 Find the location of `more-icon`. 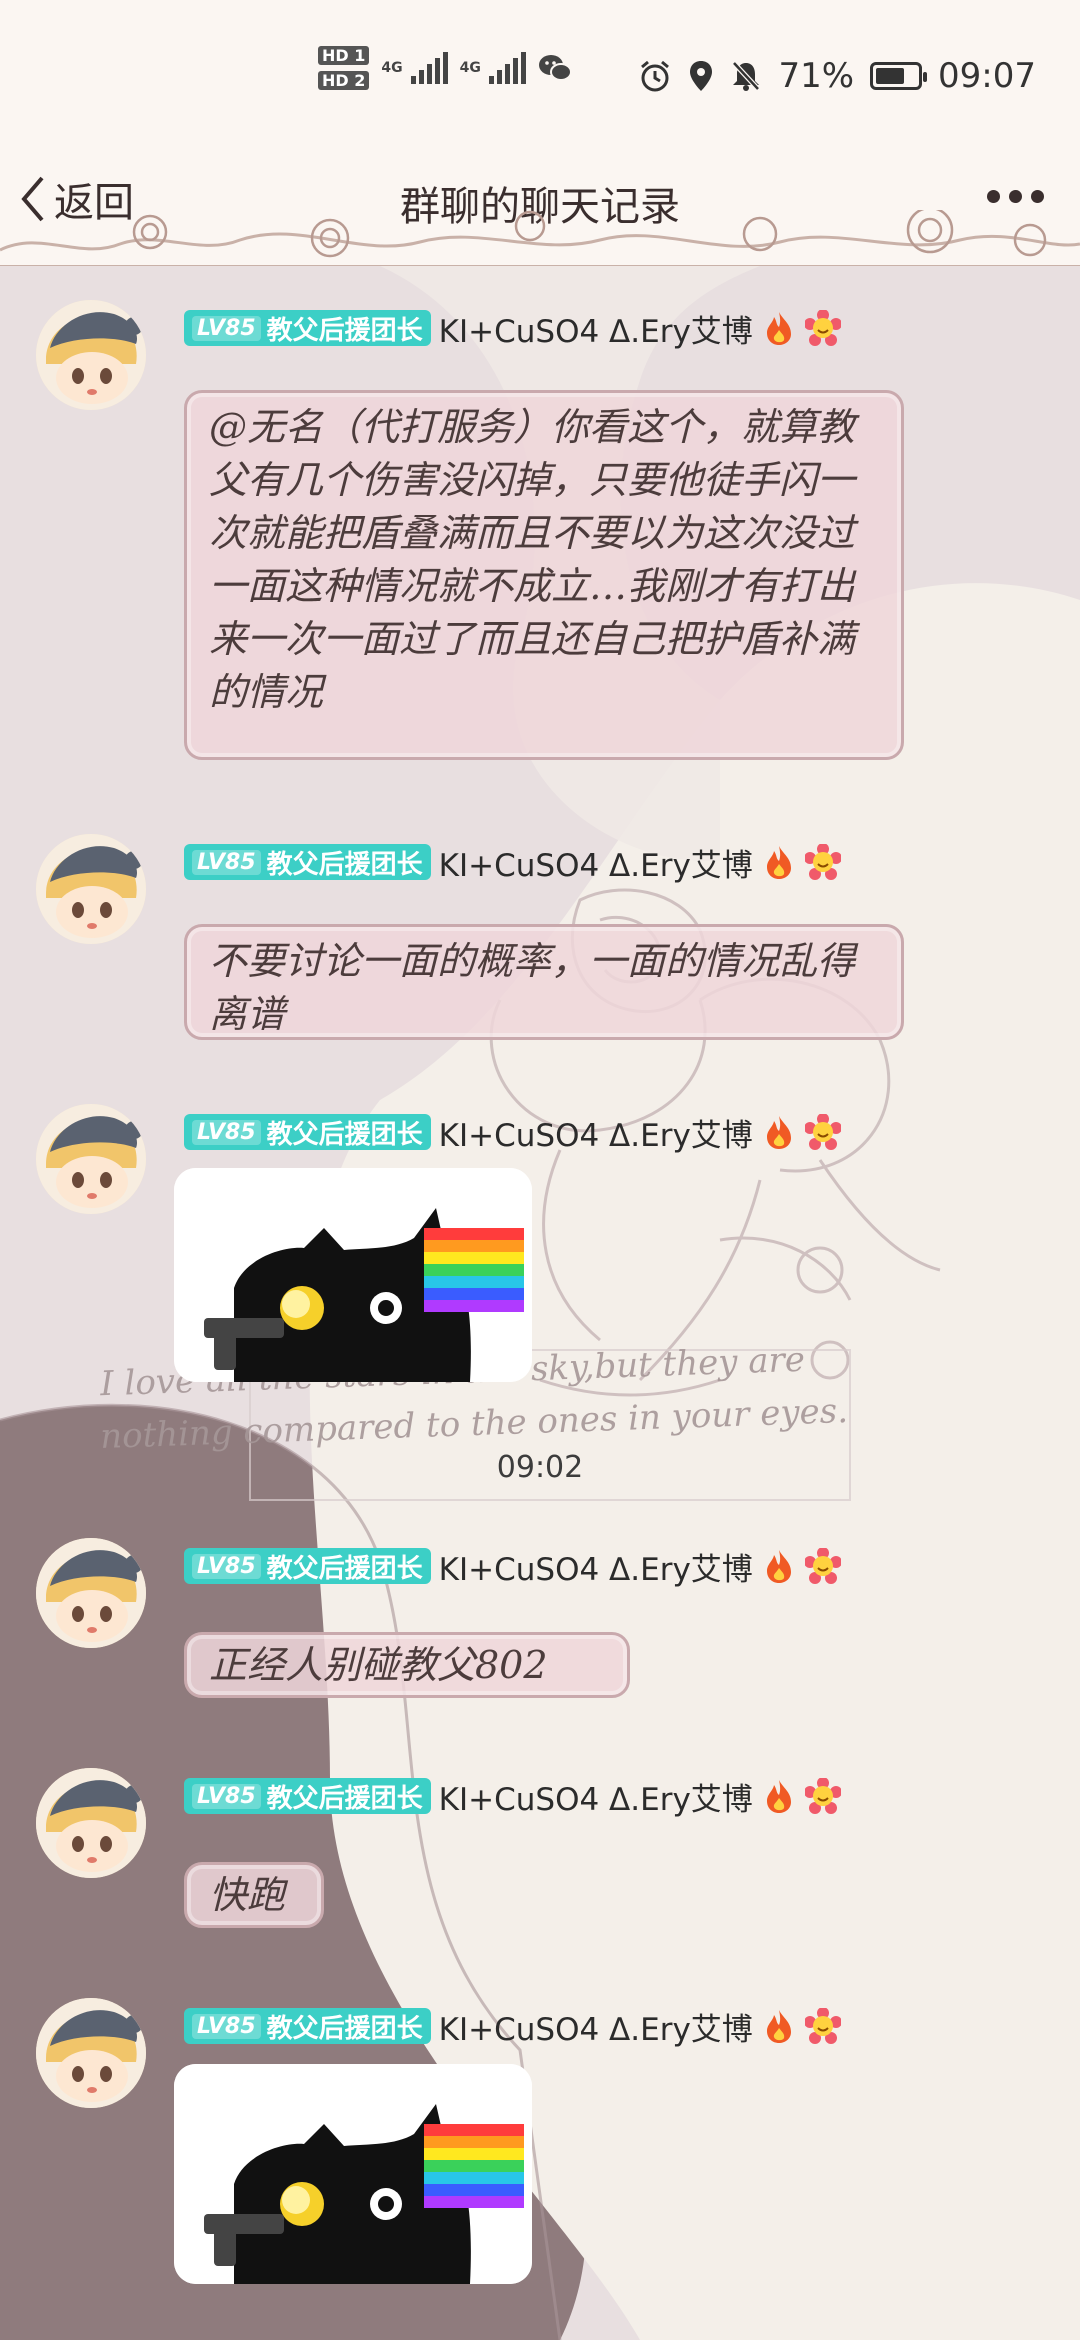

more-icon is located at coordinates (1015, 196).